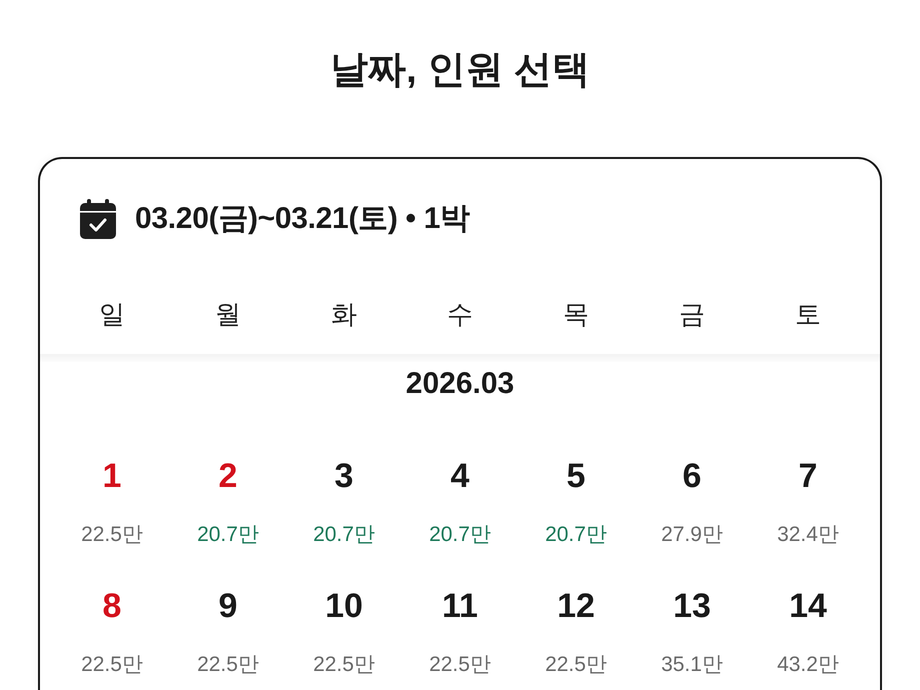 This screenshot has height=690, width=920. Describe the element at coordinates (808, 665) in the screenshot. I see `day-price: 43.2만` at that location.